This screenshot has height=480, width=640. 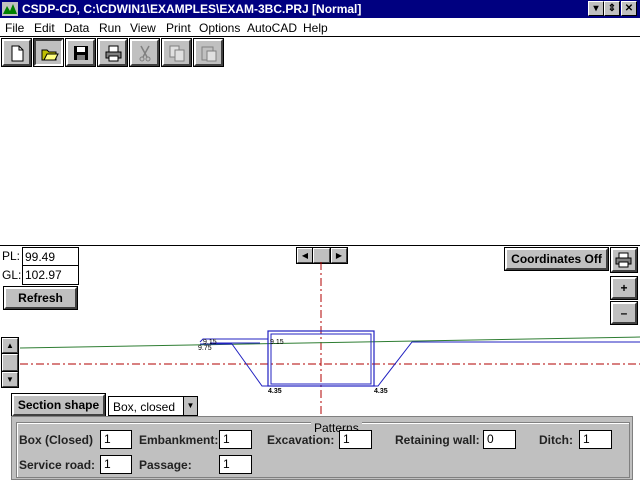 What do you see at coordinates (116, 439) in the screenshot?
I see `box-closed-field: 1` at bounding box center [116, 439].